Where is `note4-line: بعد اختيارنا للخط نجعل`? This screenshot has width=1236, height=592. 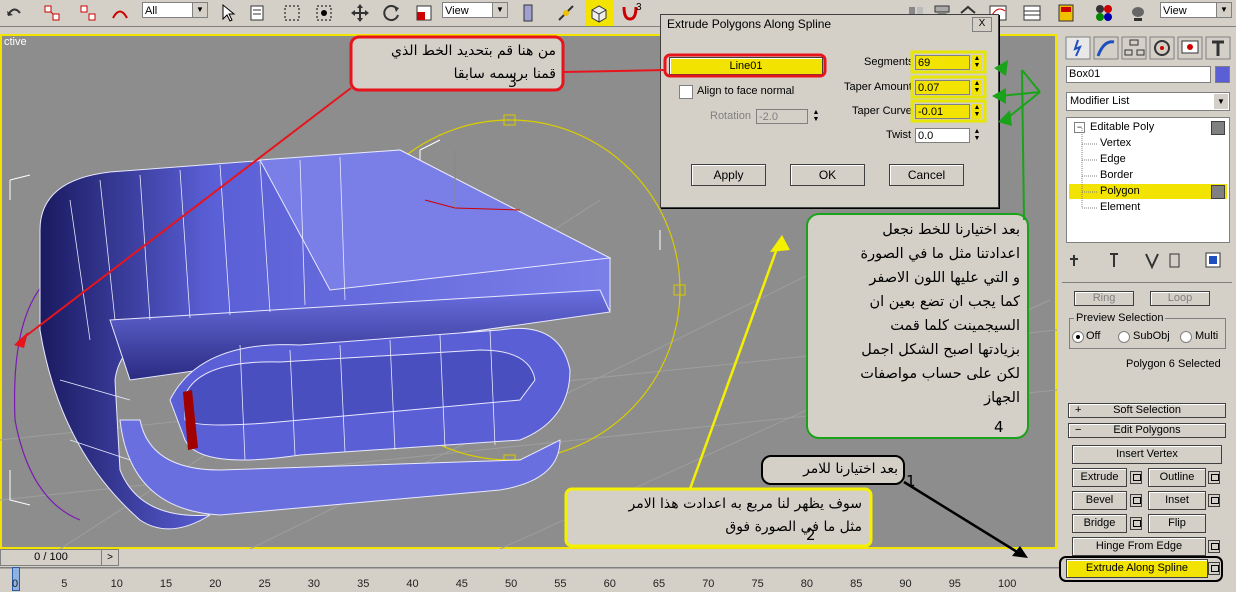 note4-line: بعد اختيارنا للخط نجعل is located at coordinates (951, 230).